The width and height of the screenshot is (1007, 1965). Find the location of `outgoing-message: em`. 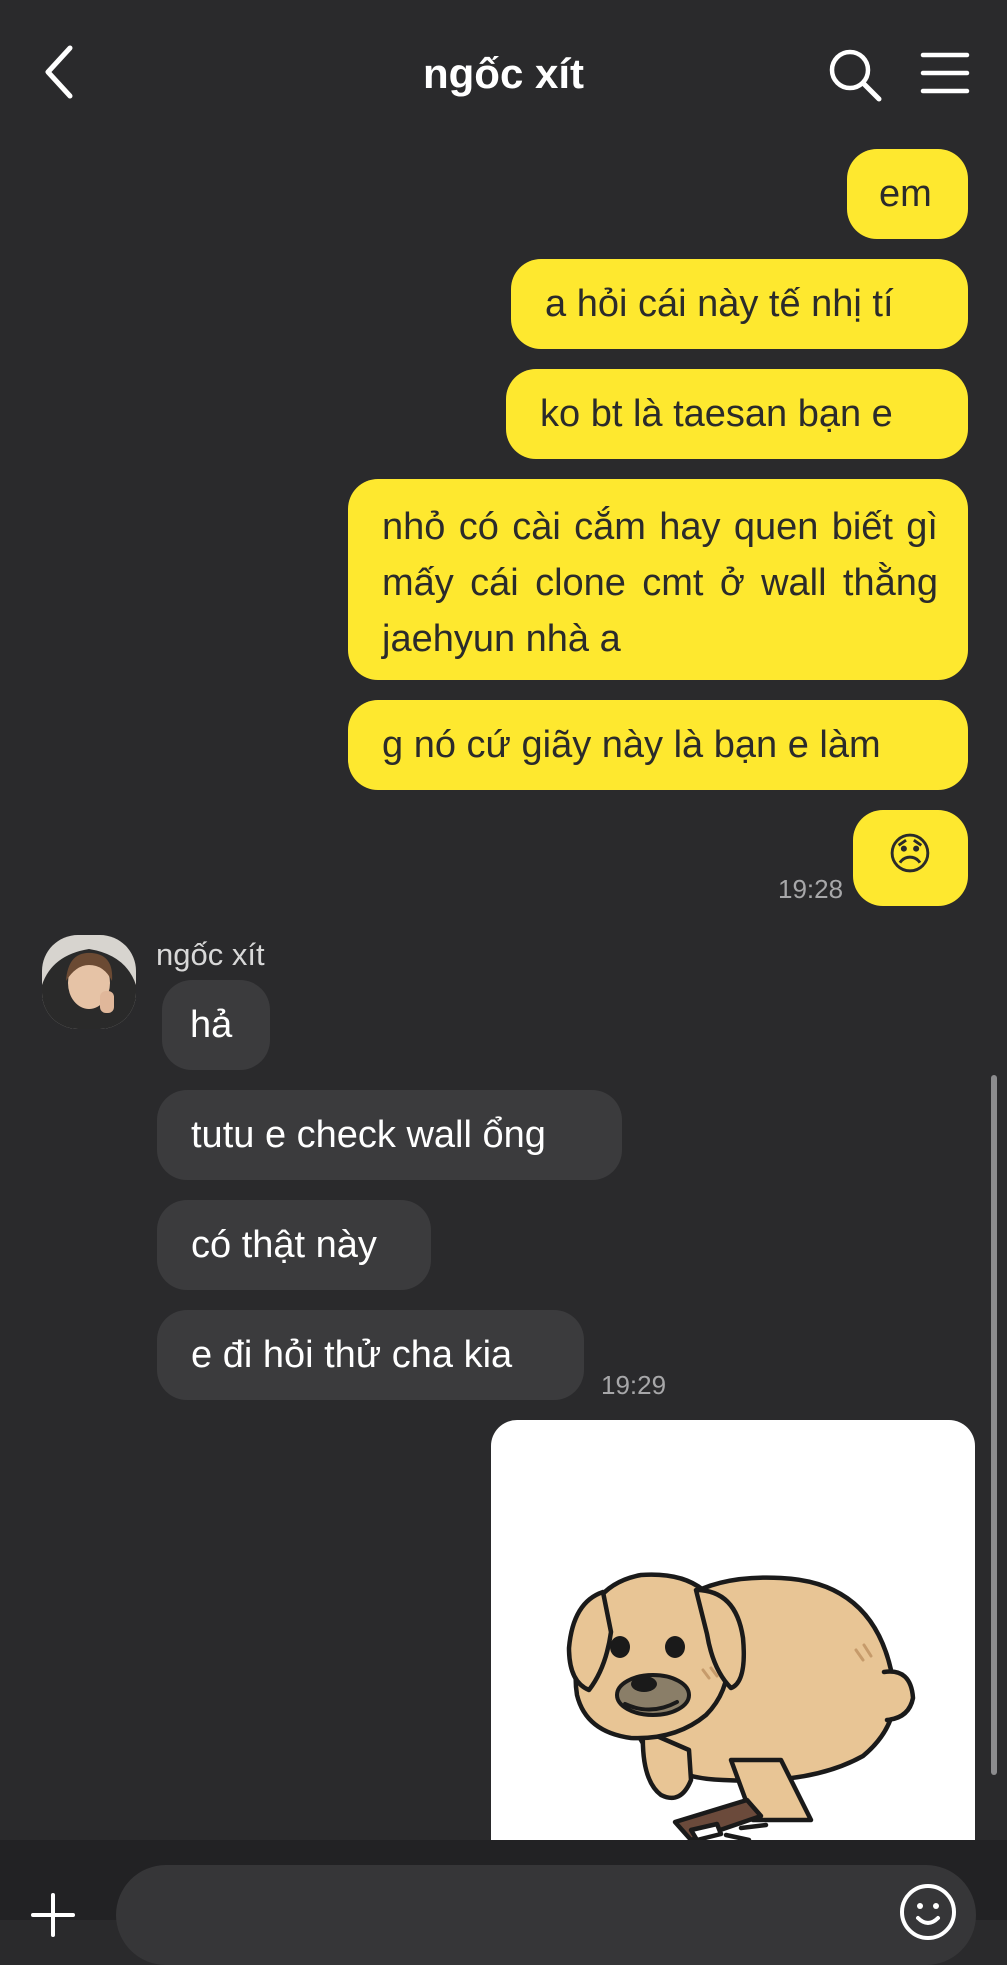

outgoing-message: em is located at coordinates (907, 194).